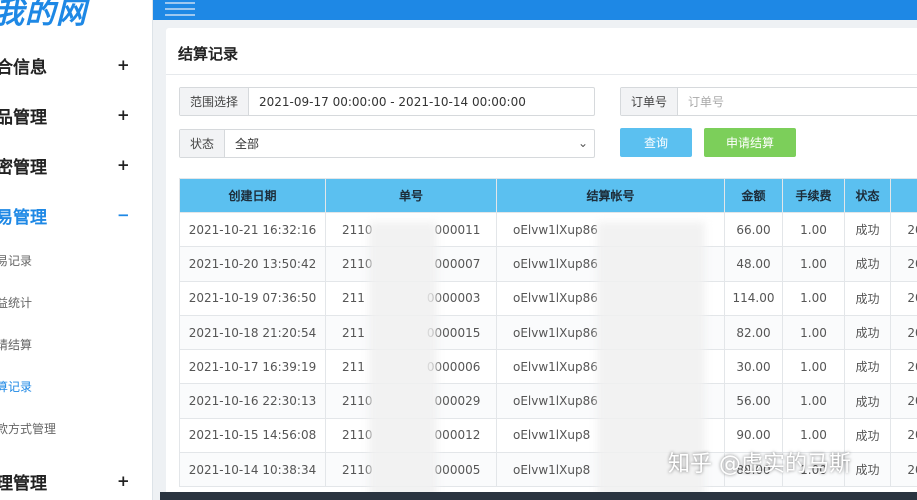 The width and height of the screenshot is (917, 500). Describe the element at coordinates (252, 298) in the screenshot. I see `cell-date: 2021-10-19 07:36:50` at that location.